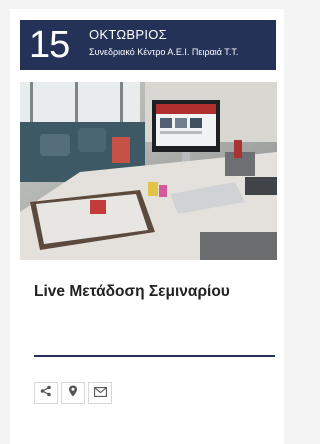  I want to click on event-title: Live Μετάδοση Σεμιναρίου, so click(132, 292).